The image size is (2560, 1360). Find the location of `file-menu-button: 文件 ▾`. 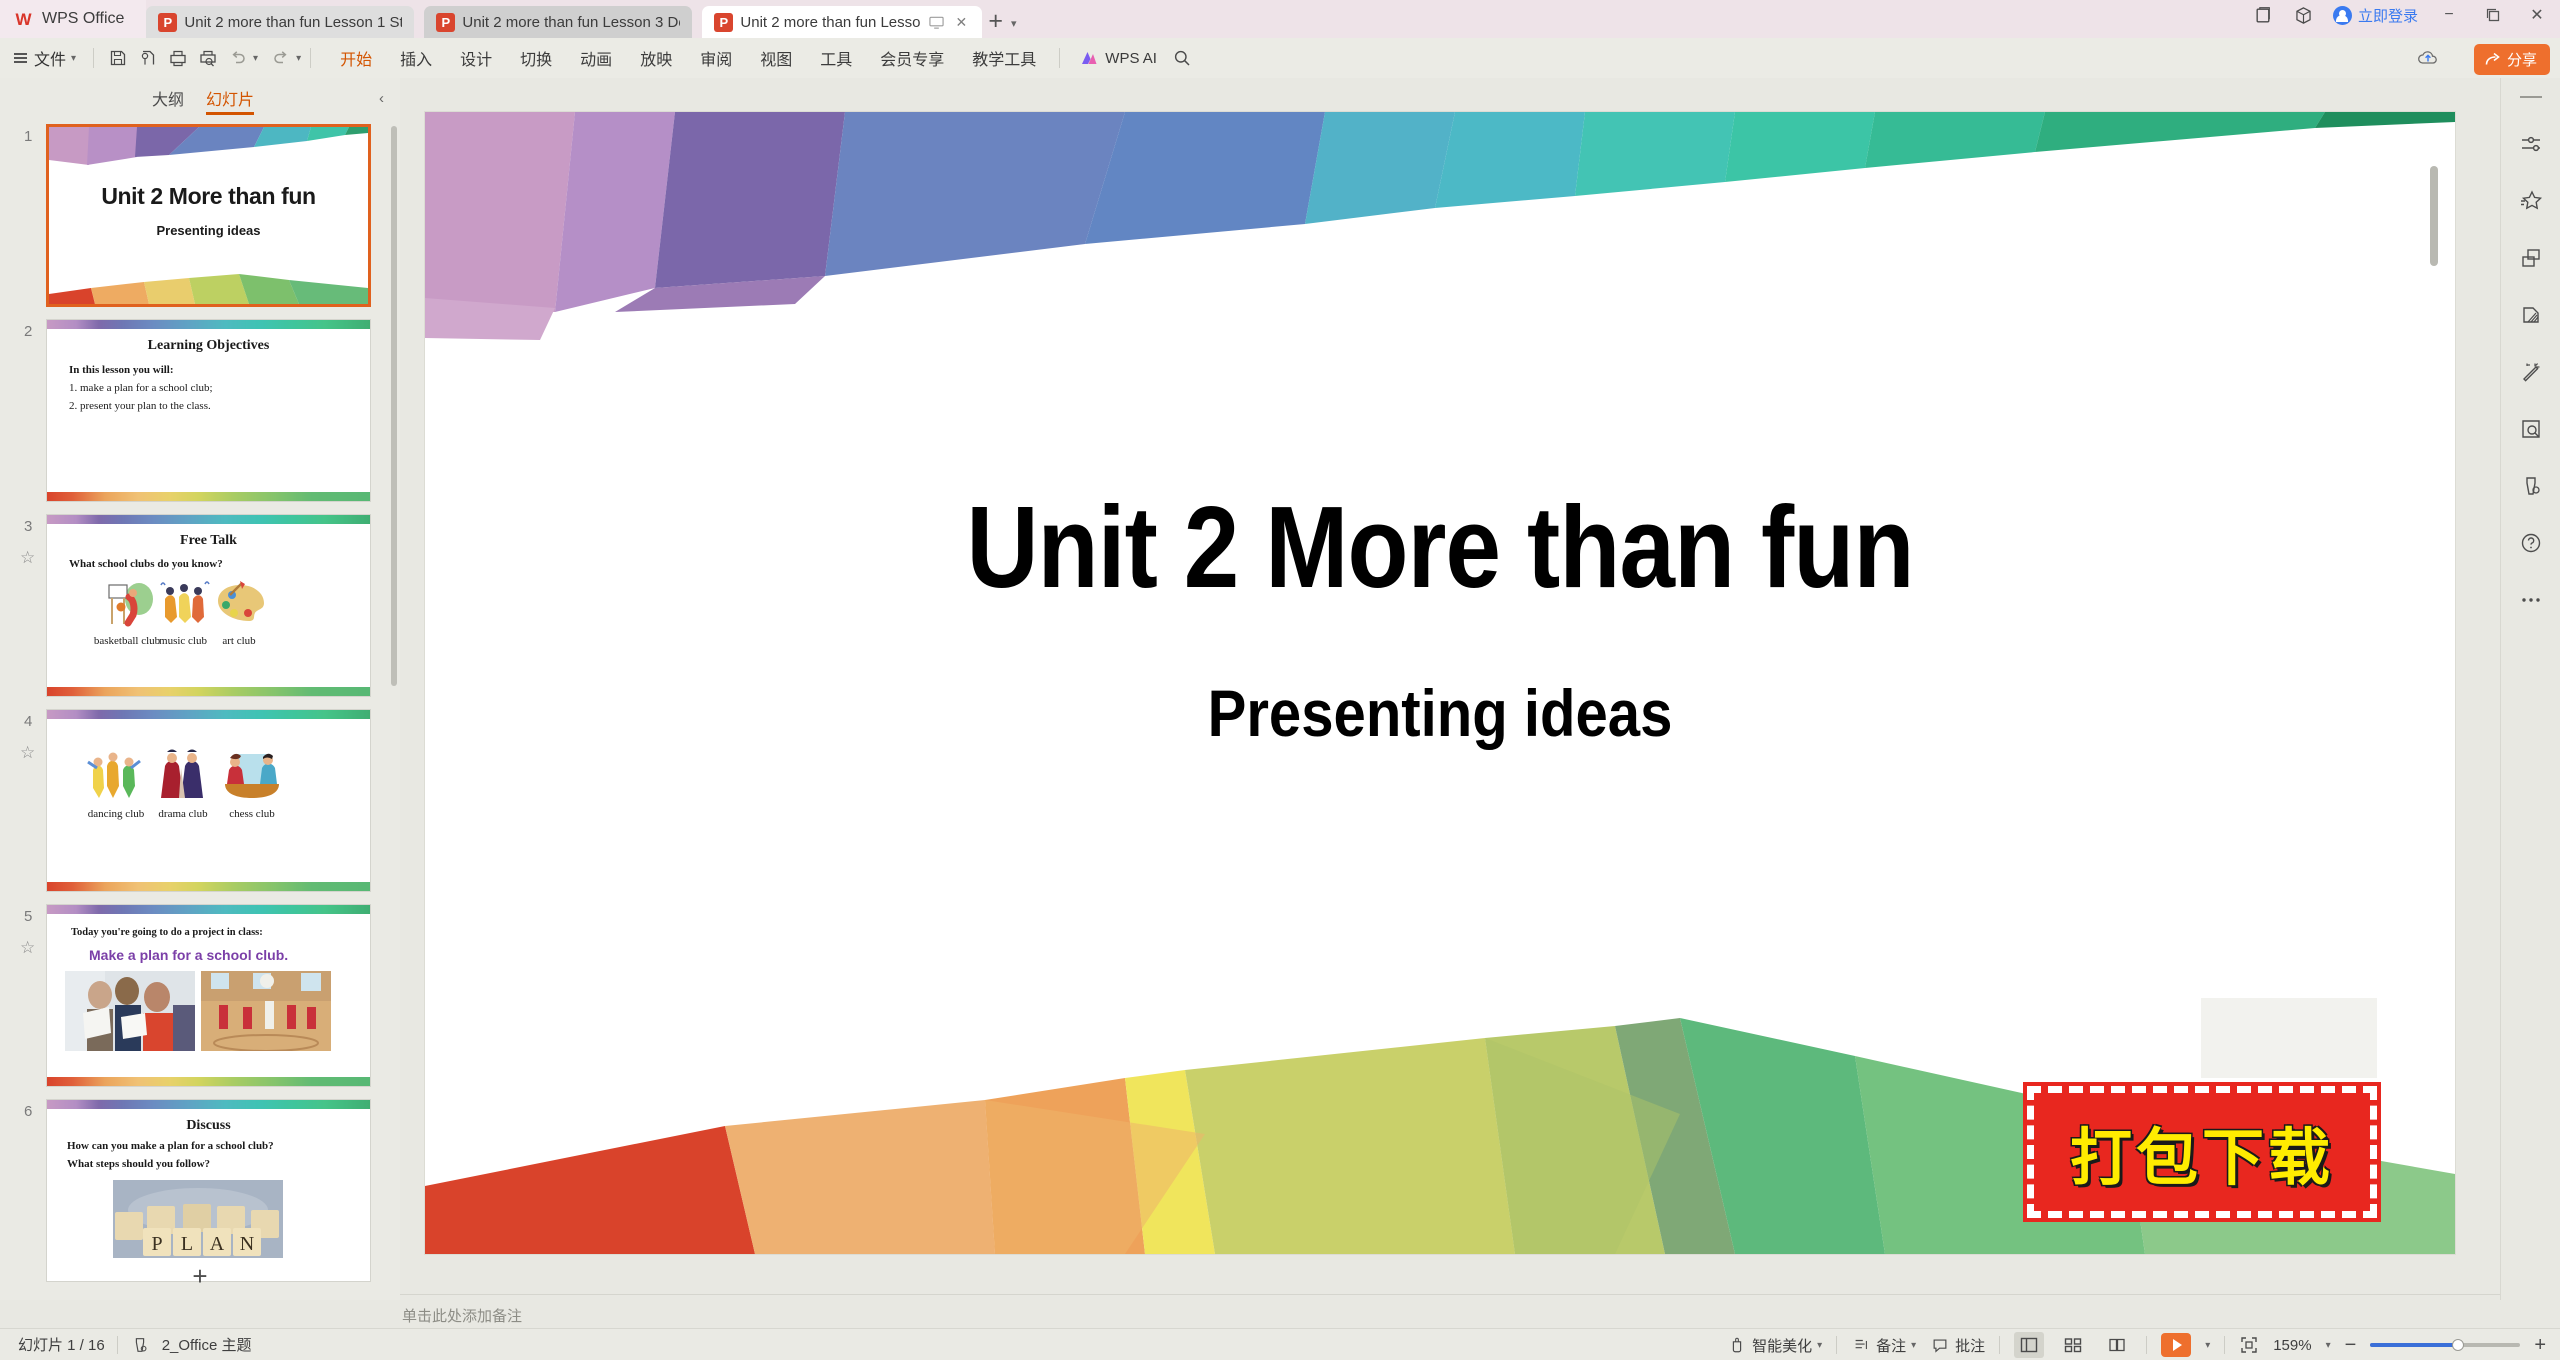

file-menu-button: 文件 ▾ is located at coordinates (42, 58).